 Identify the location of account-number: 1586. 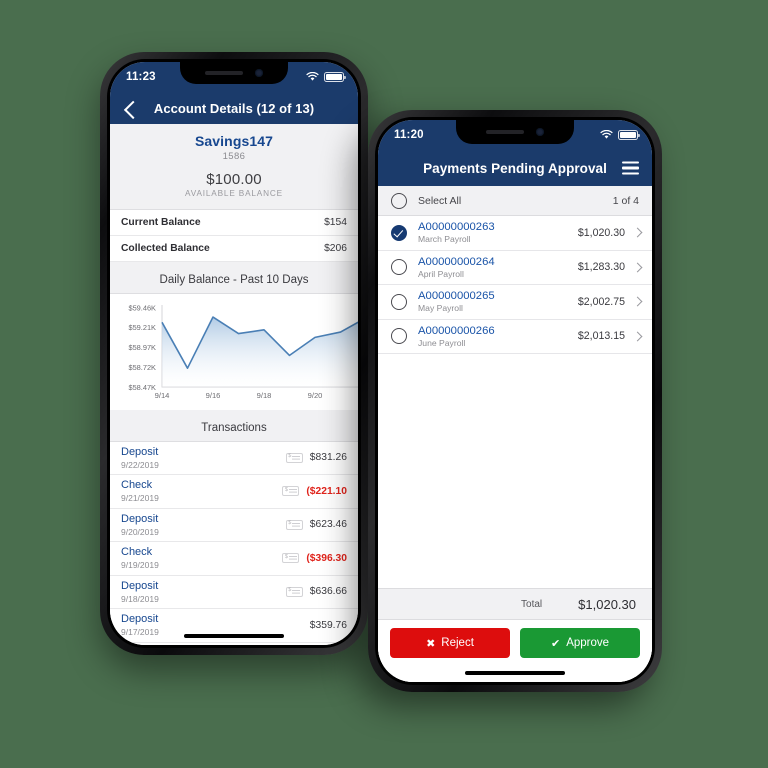
(234, 156).